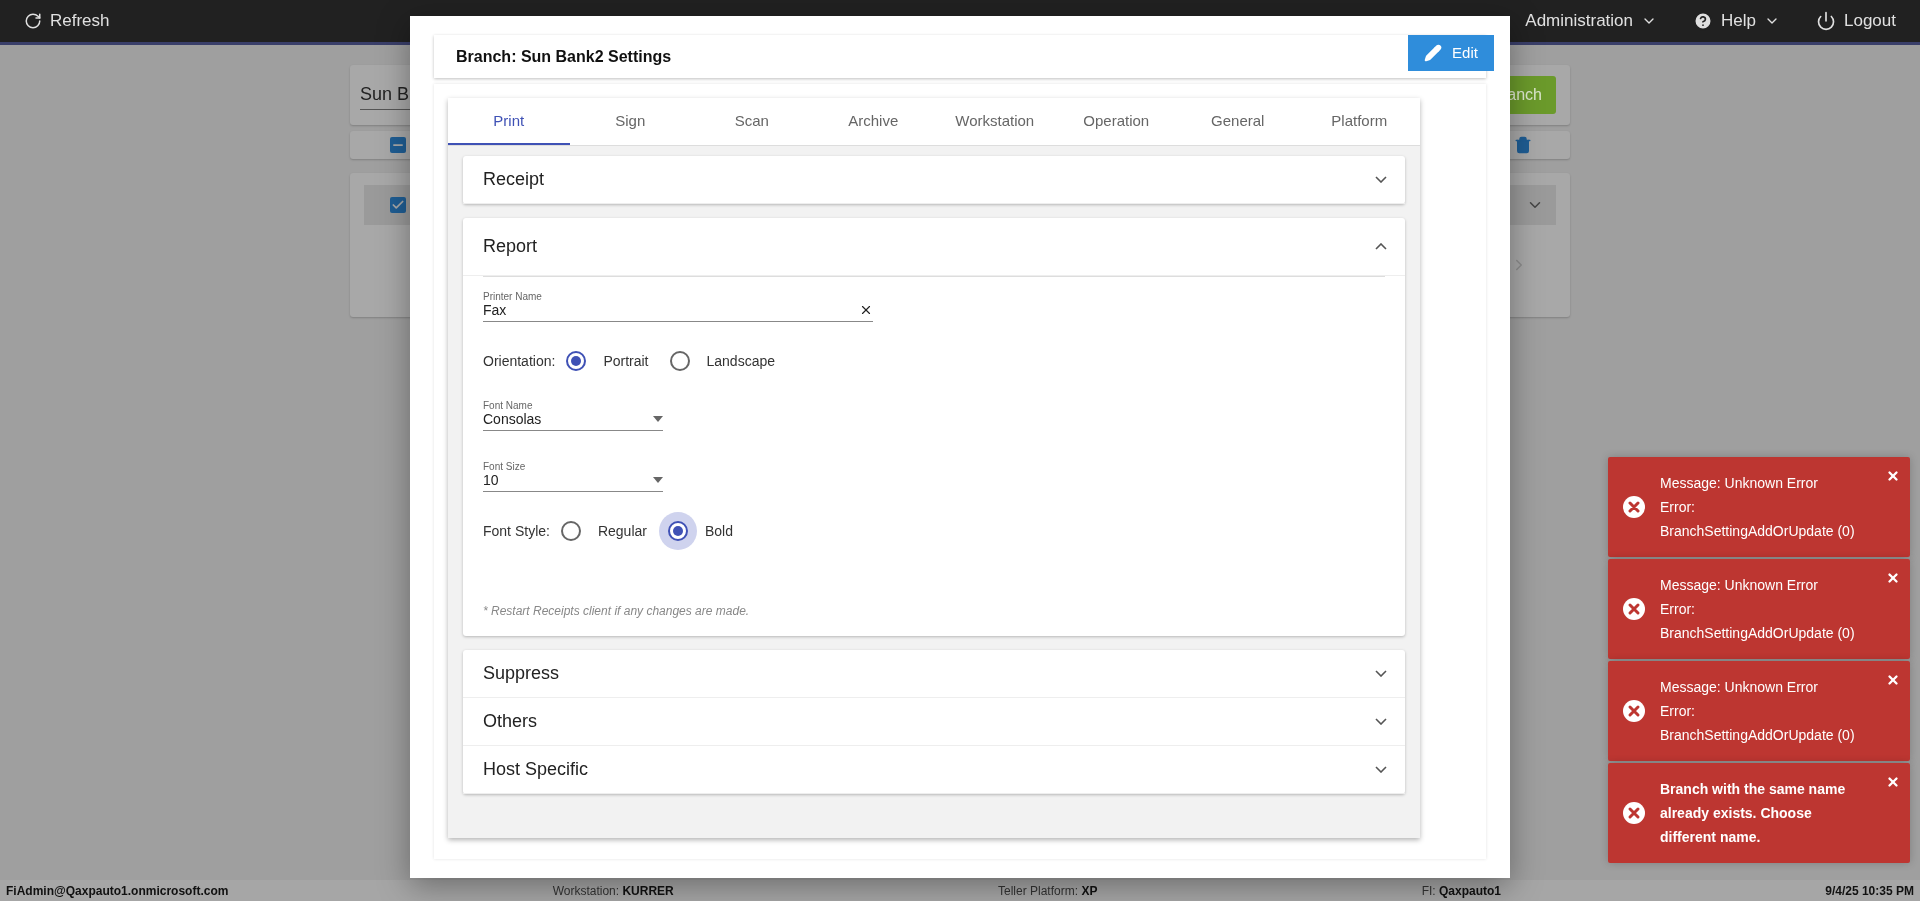 Image resolution: width=1920 pixels, height=901 pixels. What do you see at coordinates (1826, 21) in the screenshot?
I see `power-icon` at bounding box center [1826, 21].